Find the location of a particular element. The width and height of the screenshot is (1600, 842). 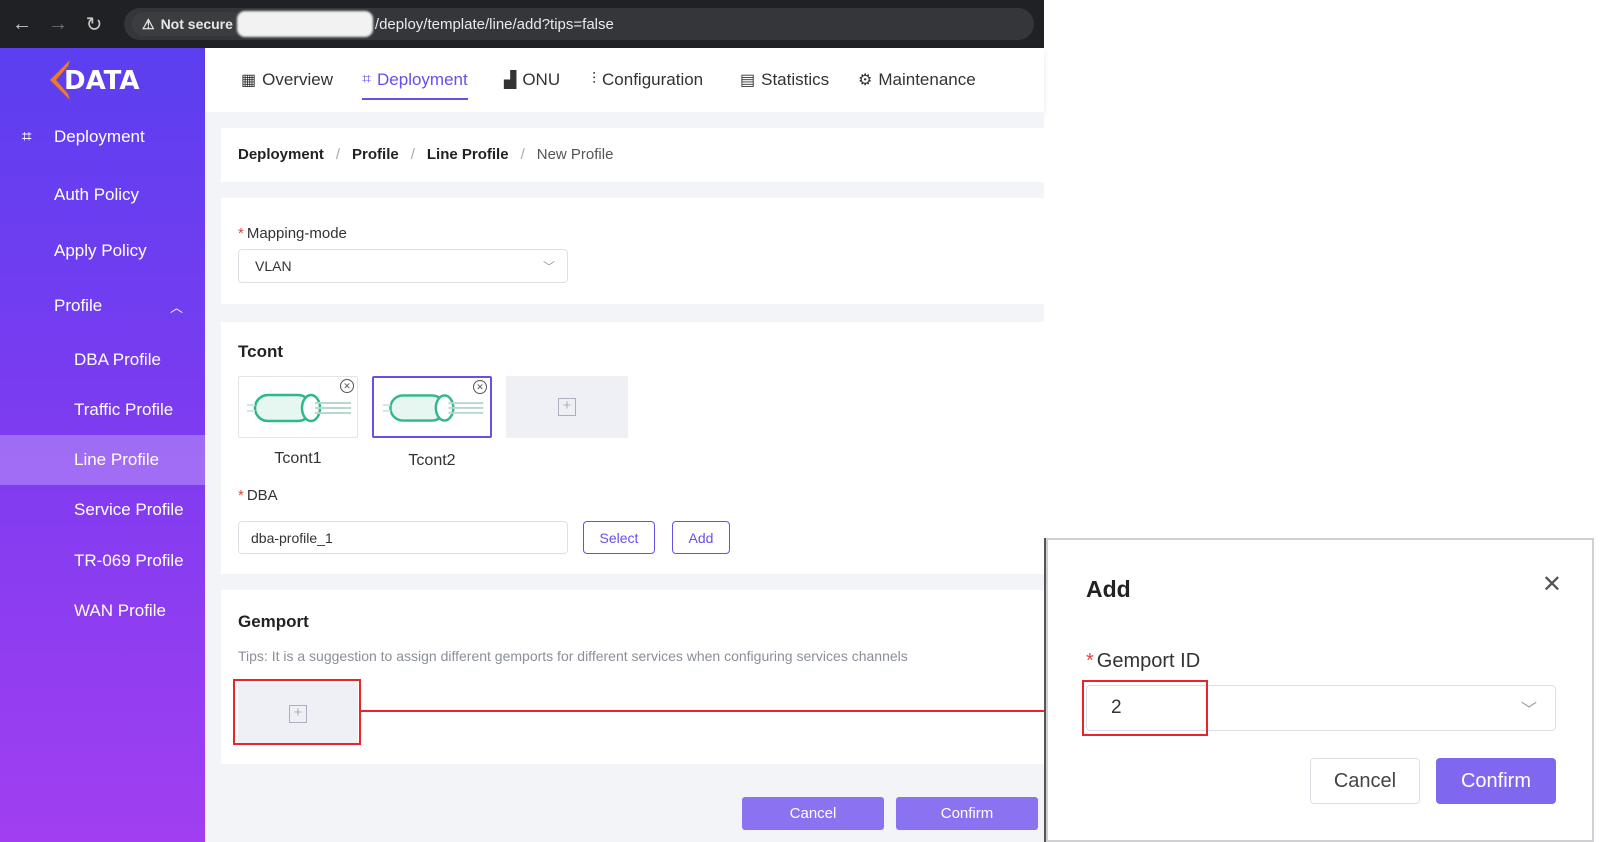

highlight-arrow is located at coordinates (706, 711).